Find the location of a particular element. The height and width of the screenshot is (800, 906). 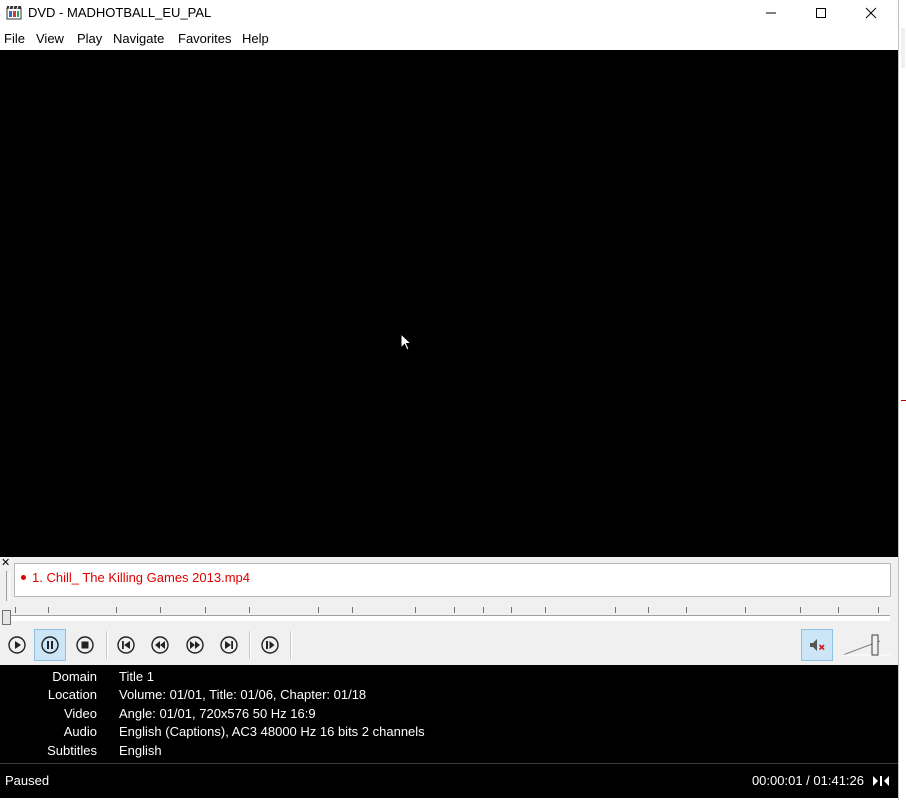

play-button is located at coordinates (17, 645).